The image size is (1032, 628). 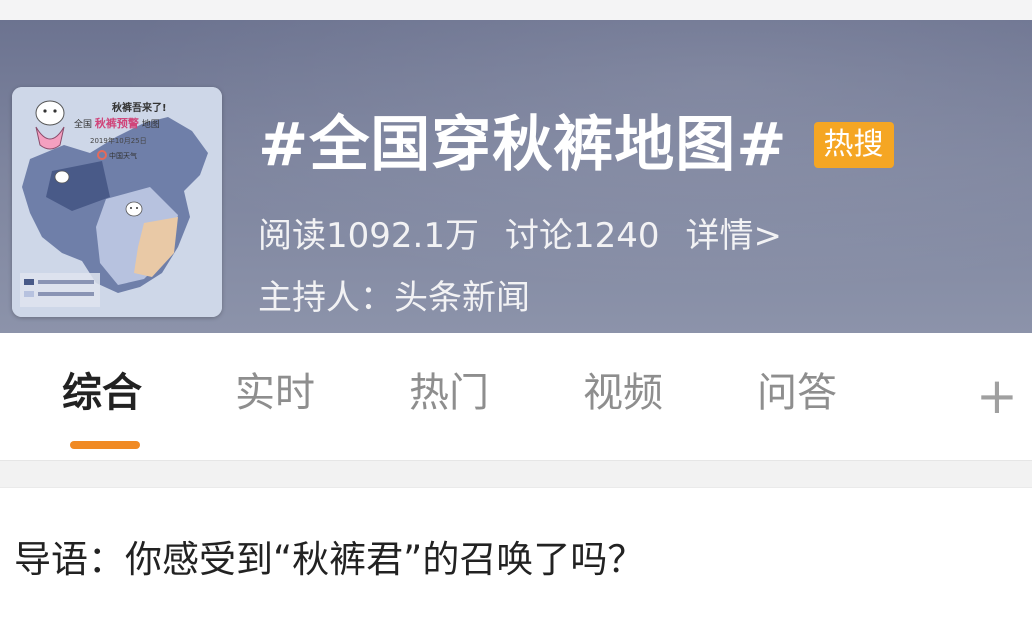 I want to click on discussions-count: 讨论1240, so click(x=582, y=236).